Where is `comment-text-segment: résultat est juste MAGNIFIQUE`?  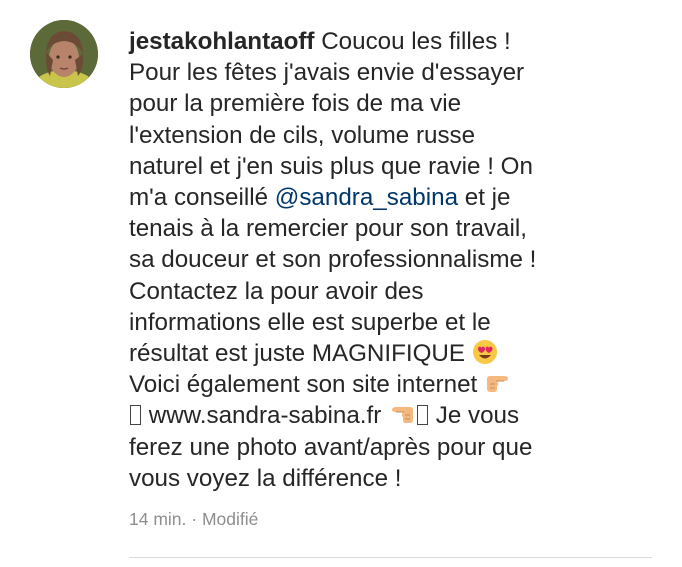
comment-text-segment: résultat est juste MAGNIFIQUE is located at coordinates (300, 354).